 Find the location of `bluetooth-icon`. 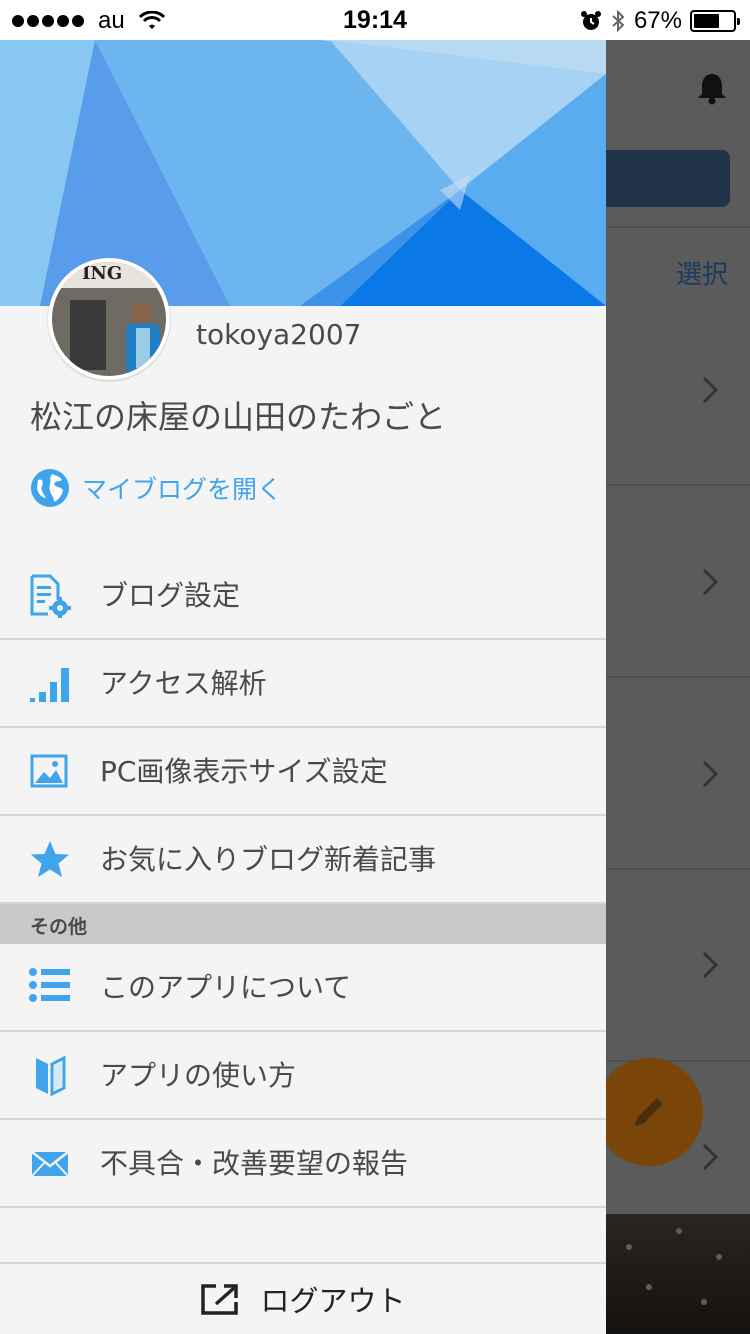

bluetooth-icon is located at coordinates (618, 21).